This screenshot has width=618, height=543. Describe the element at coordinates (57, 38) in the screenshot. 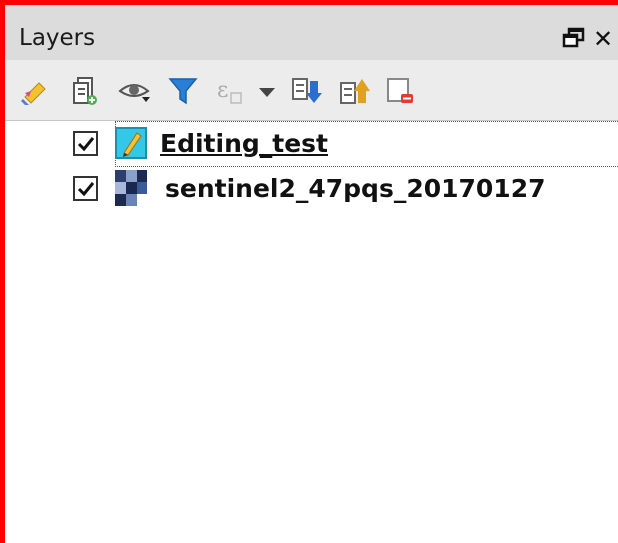

I see `panel-title: Layers` at that location.